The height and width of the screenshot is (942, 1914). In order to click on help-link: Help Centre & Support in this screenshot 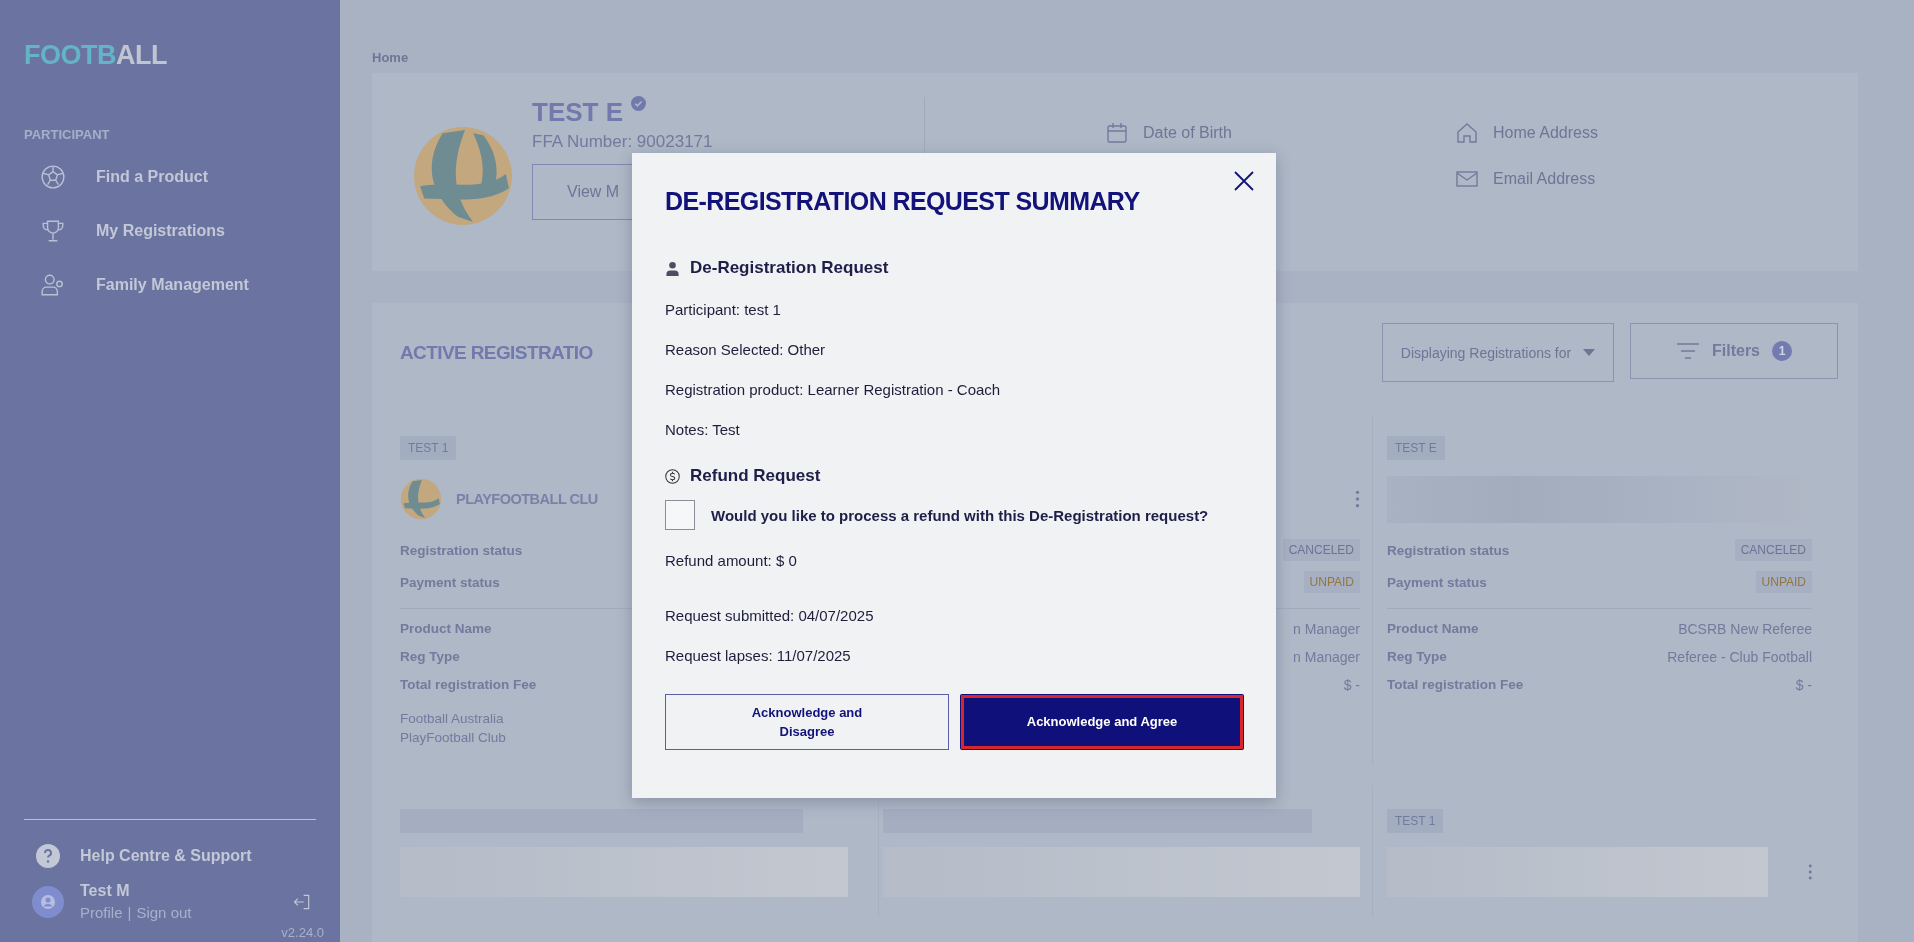, I will do `click(138, 856)`.